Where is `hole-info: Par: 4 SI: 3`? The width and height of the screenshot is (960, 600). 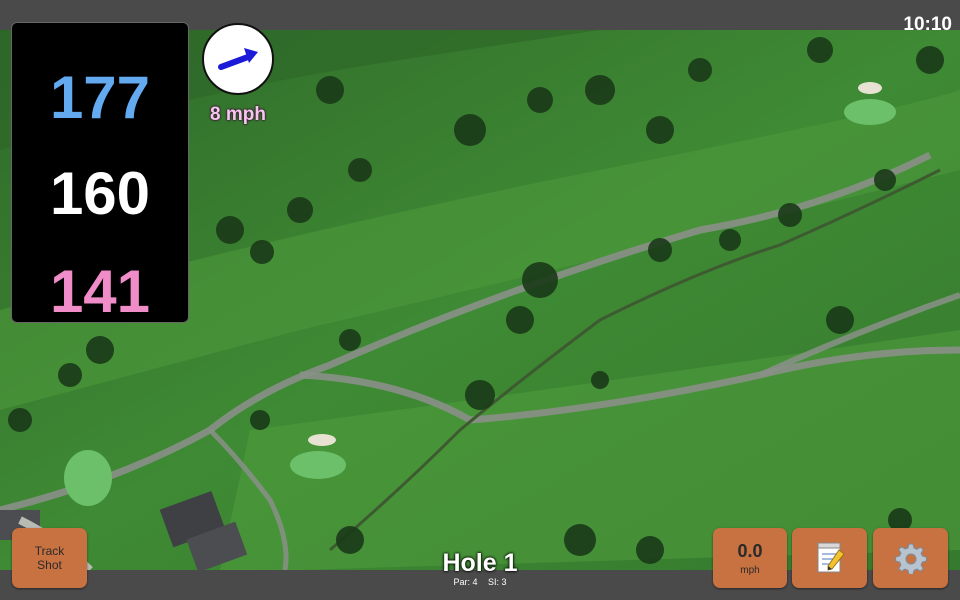 hole-info: Par: 4 SI: 3 is located at coordinates (480, 582).